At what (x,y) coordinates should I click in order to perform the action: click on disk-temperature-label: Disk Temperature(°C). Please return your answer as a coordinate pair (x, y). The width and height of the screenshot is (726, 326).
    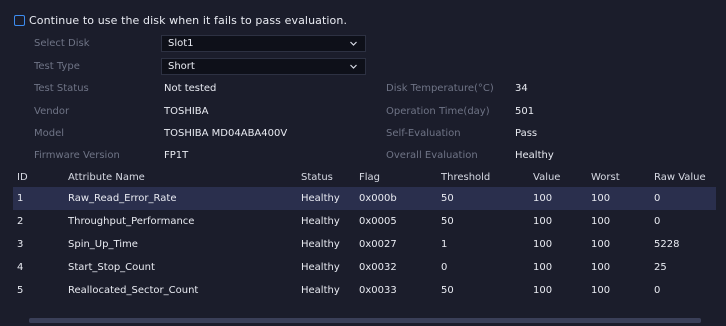
    Looking at the image, I should click on (440, 88).